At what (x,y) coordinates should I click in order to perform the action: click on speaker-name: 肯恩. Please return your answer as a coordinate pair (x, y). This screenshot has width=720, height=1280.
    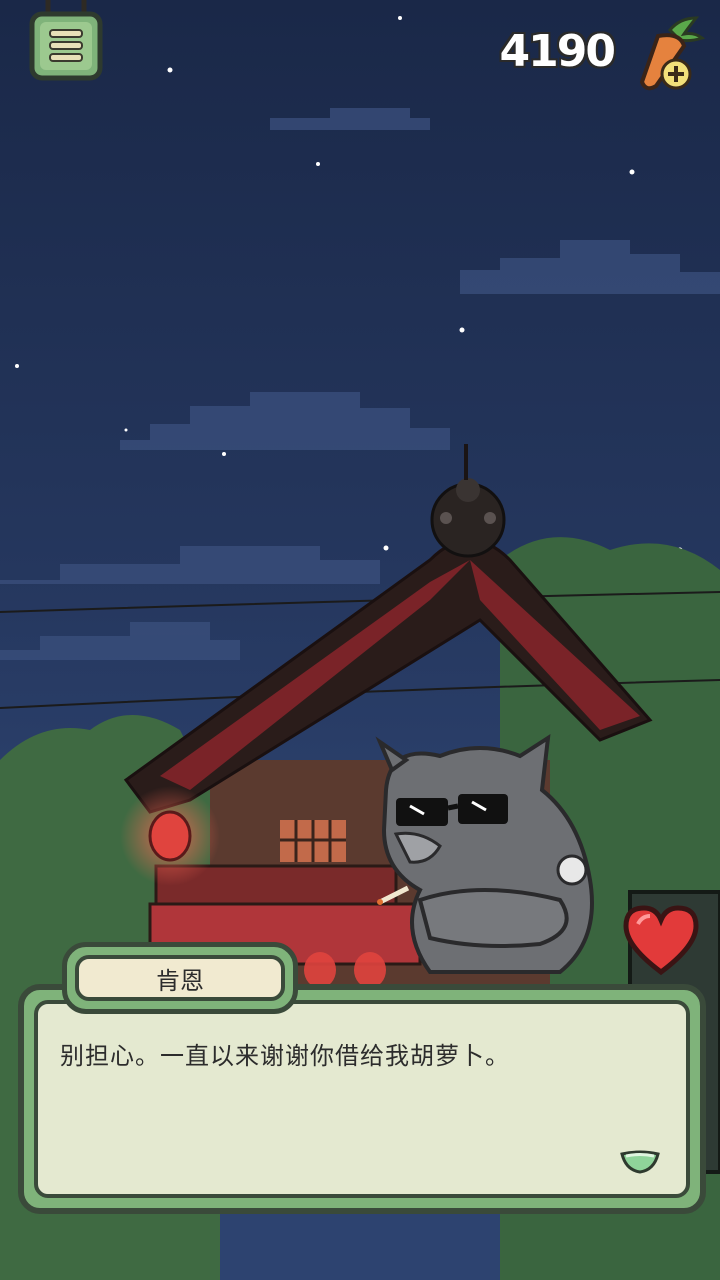
    Looking at the image, I should click on (180, 980).